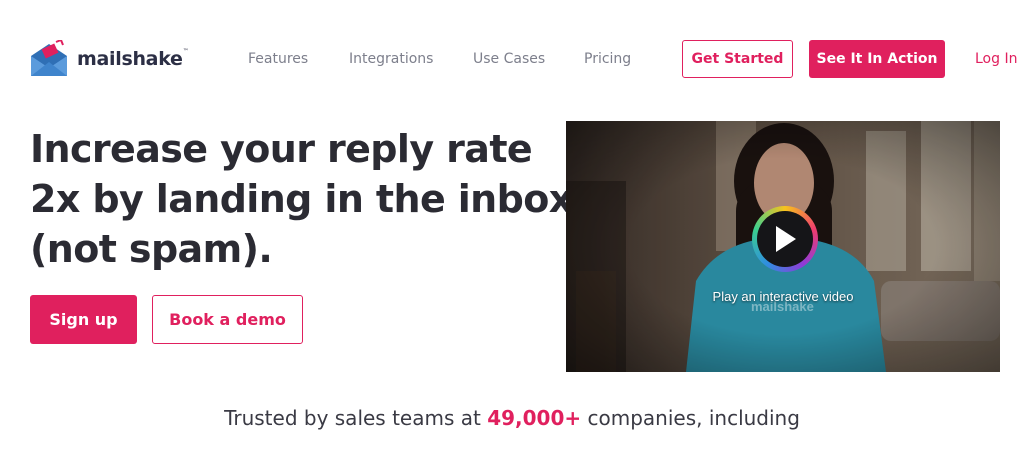  I want to click on nav-features: Features, so click(278, 59).